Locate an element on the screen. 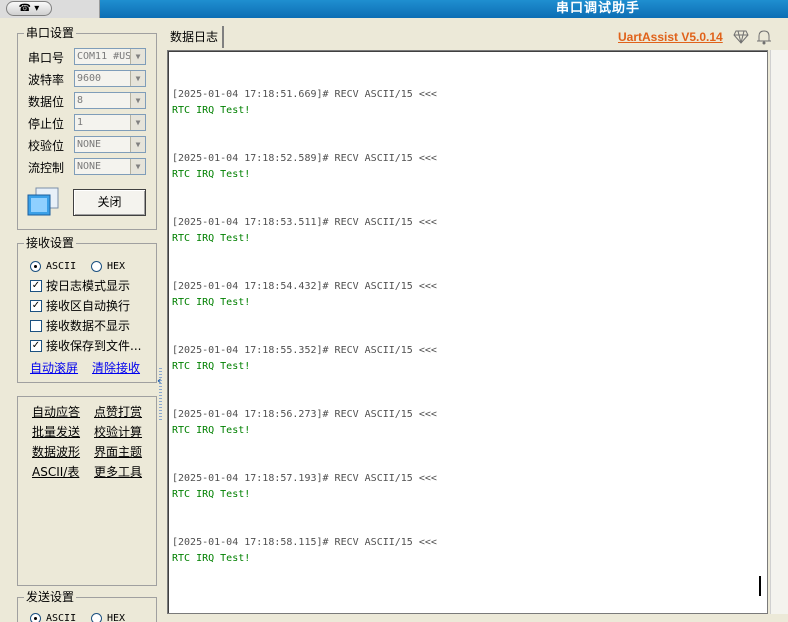 This screenshot has height=622, width=788. clear-receive-link: 清除接收 is located at coordinates (116, 368).